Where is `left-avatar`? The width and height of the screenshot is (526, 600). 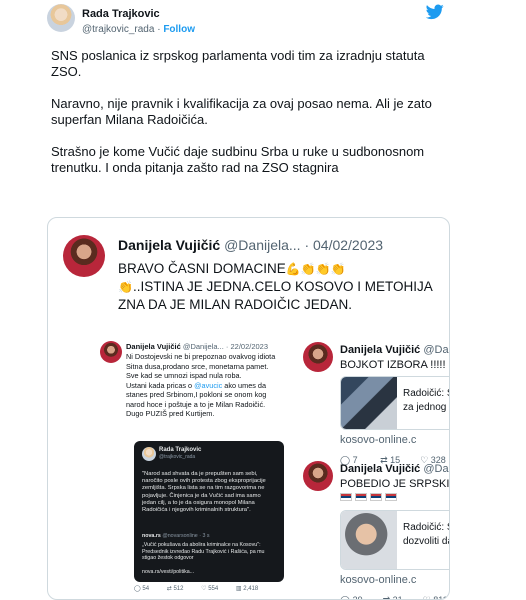
left-avatar is located at coordinates (111, 352).